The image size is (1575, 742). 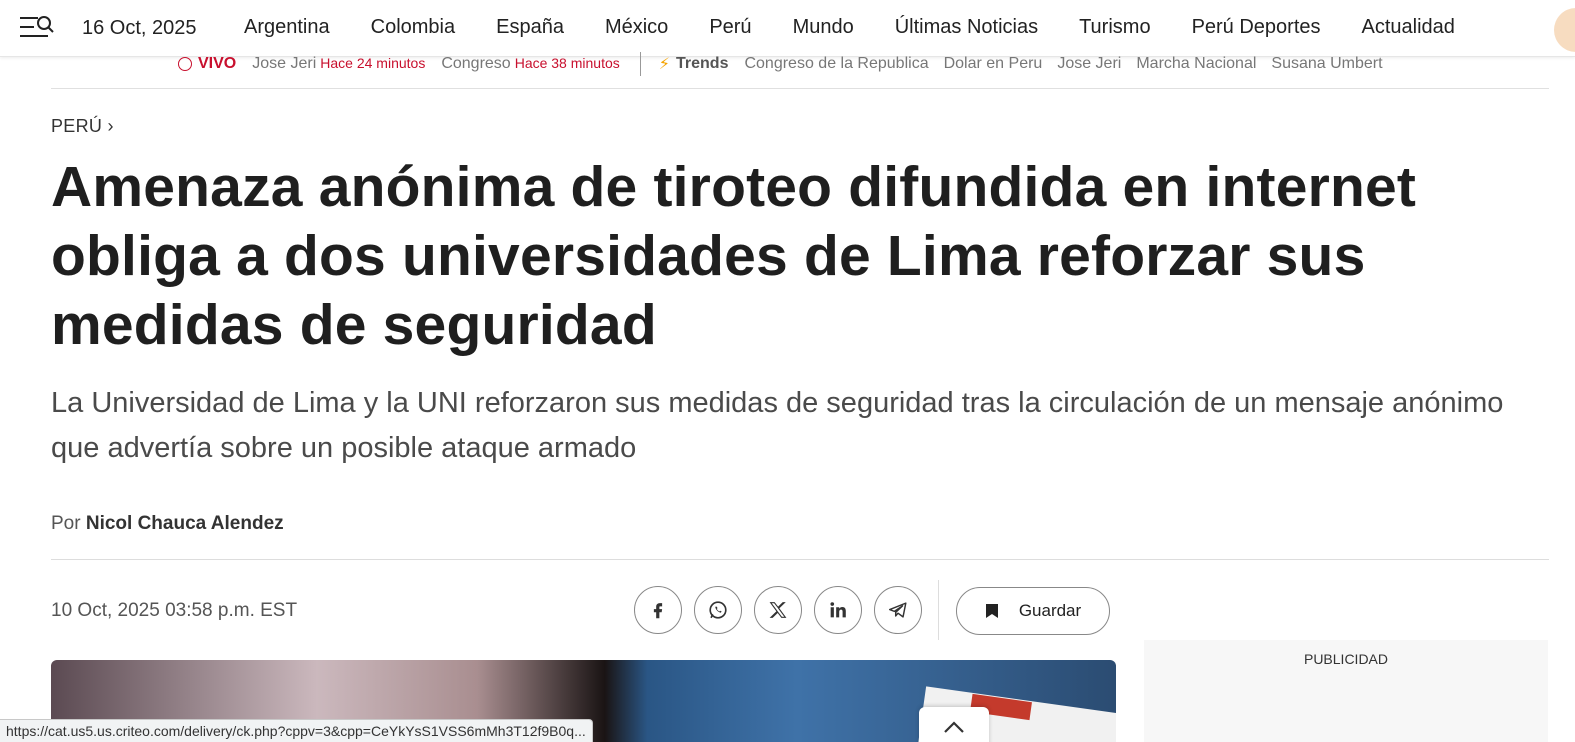 What do you see at coordinates (1564, 30) in the screenshot?
I see `avatar` at bounding box center [1564, 30].